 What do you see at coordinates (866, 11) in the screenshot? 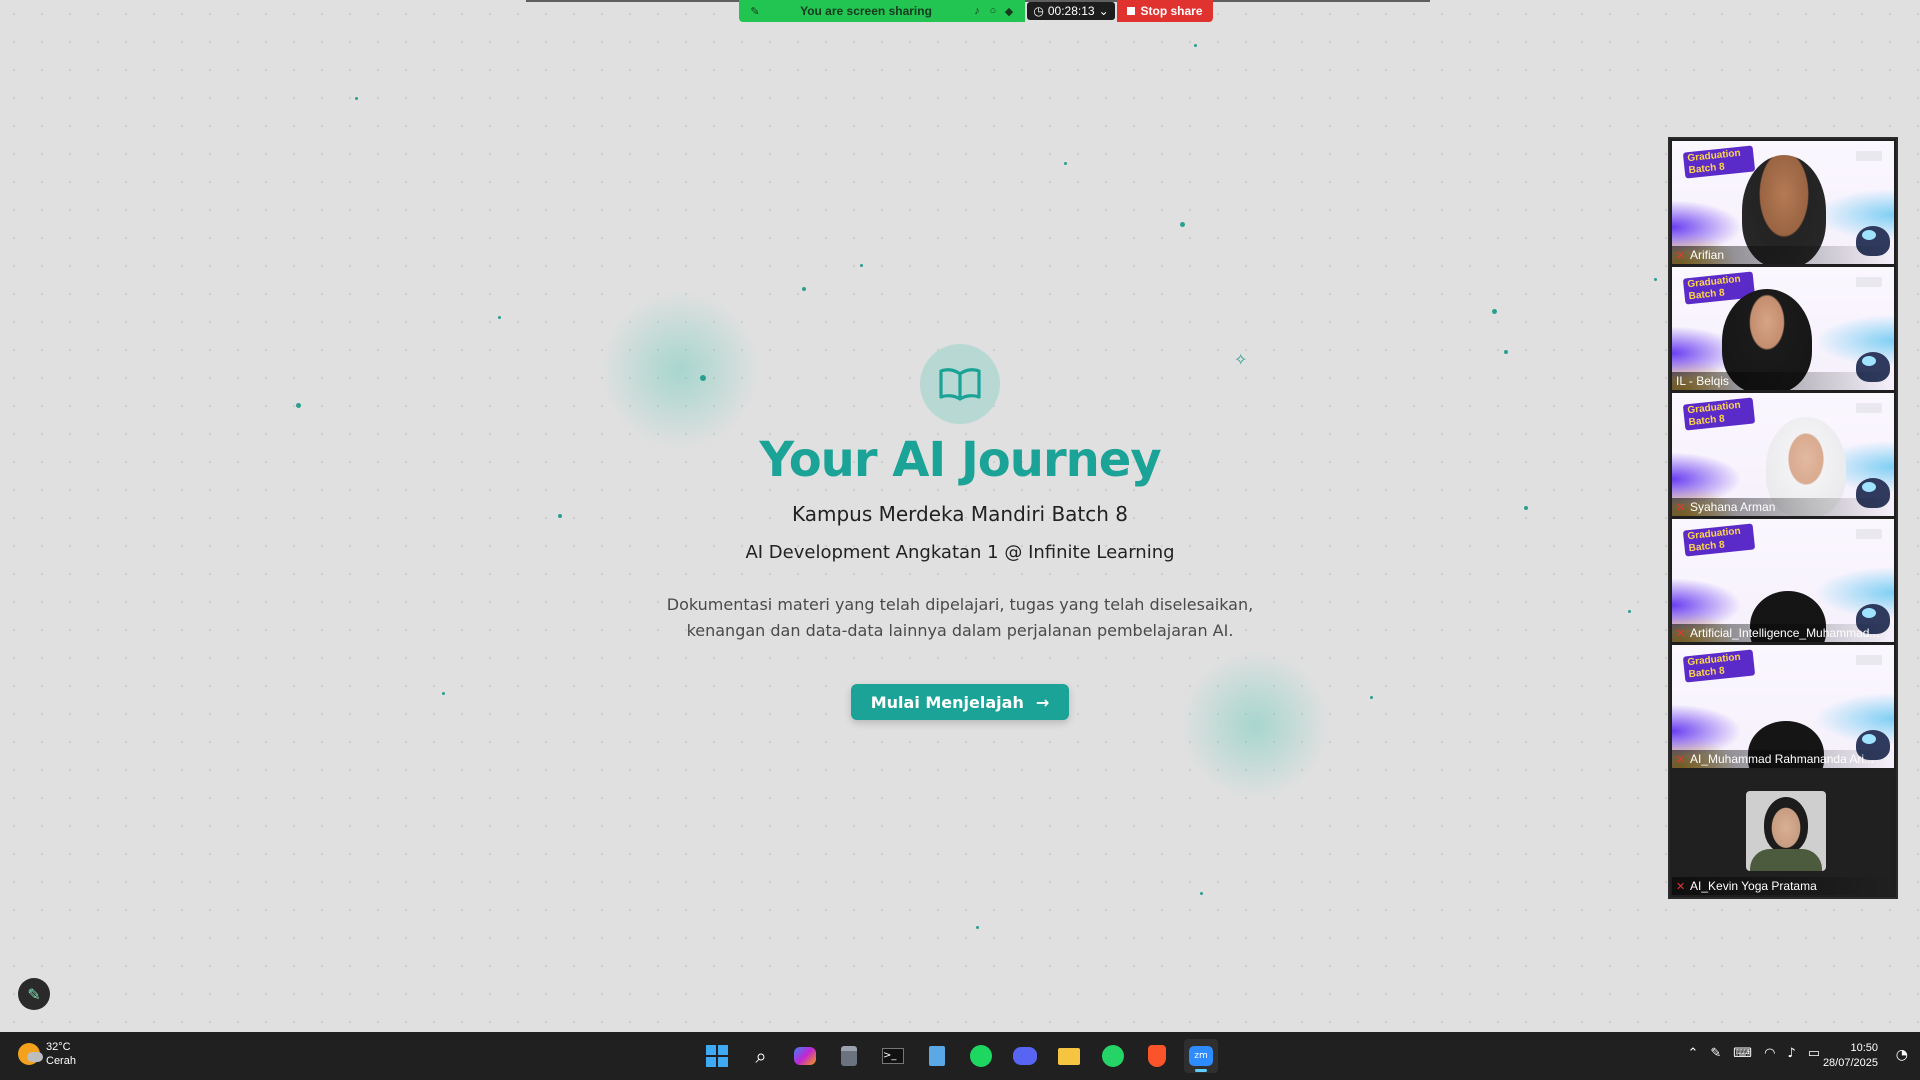
I see `share-status-text: You are screen sharing` at bounding box center [866, 11].